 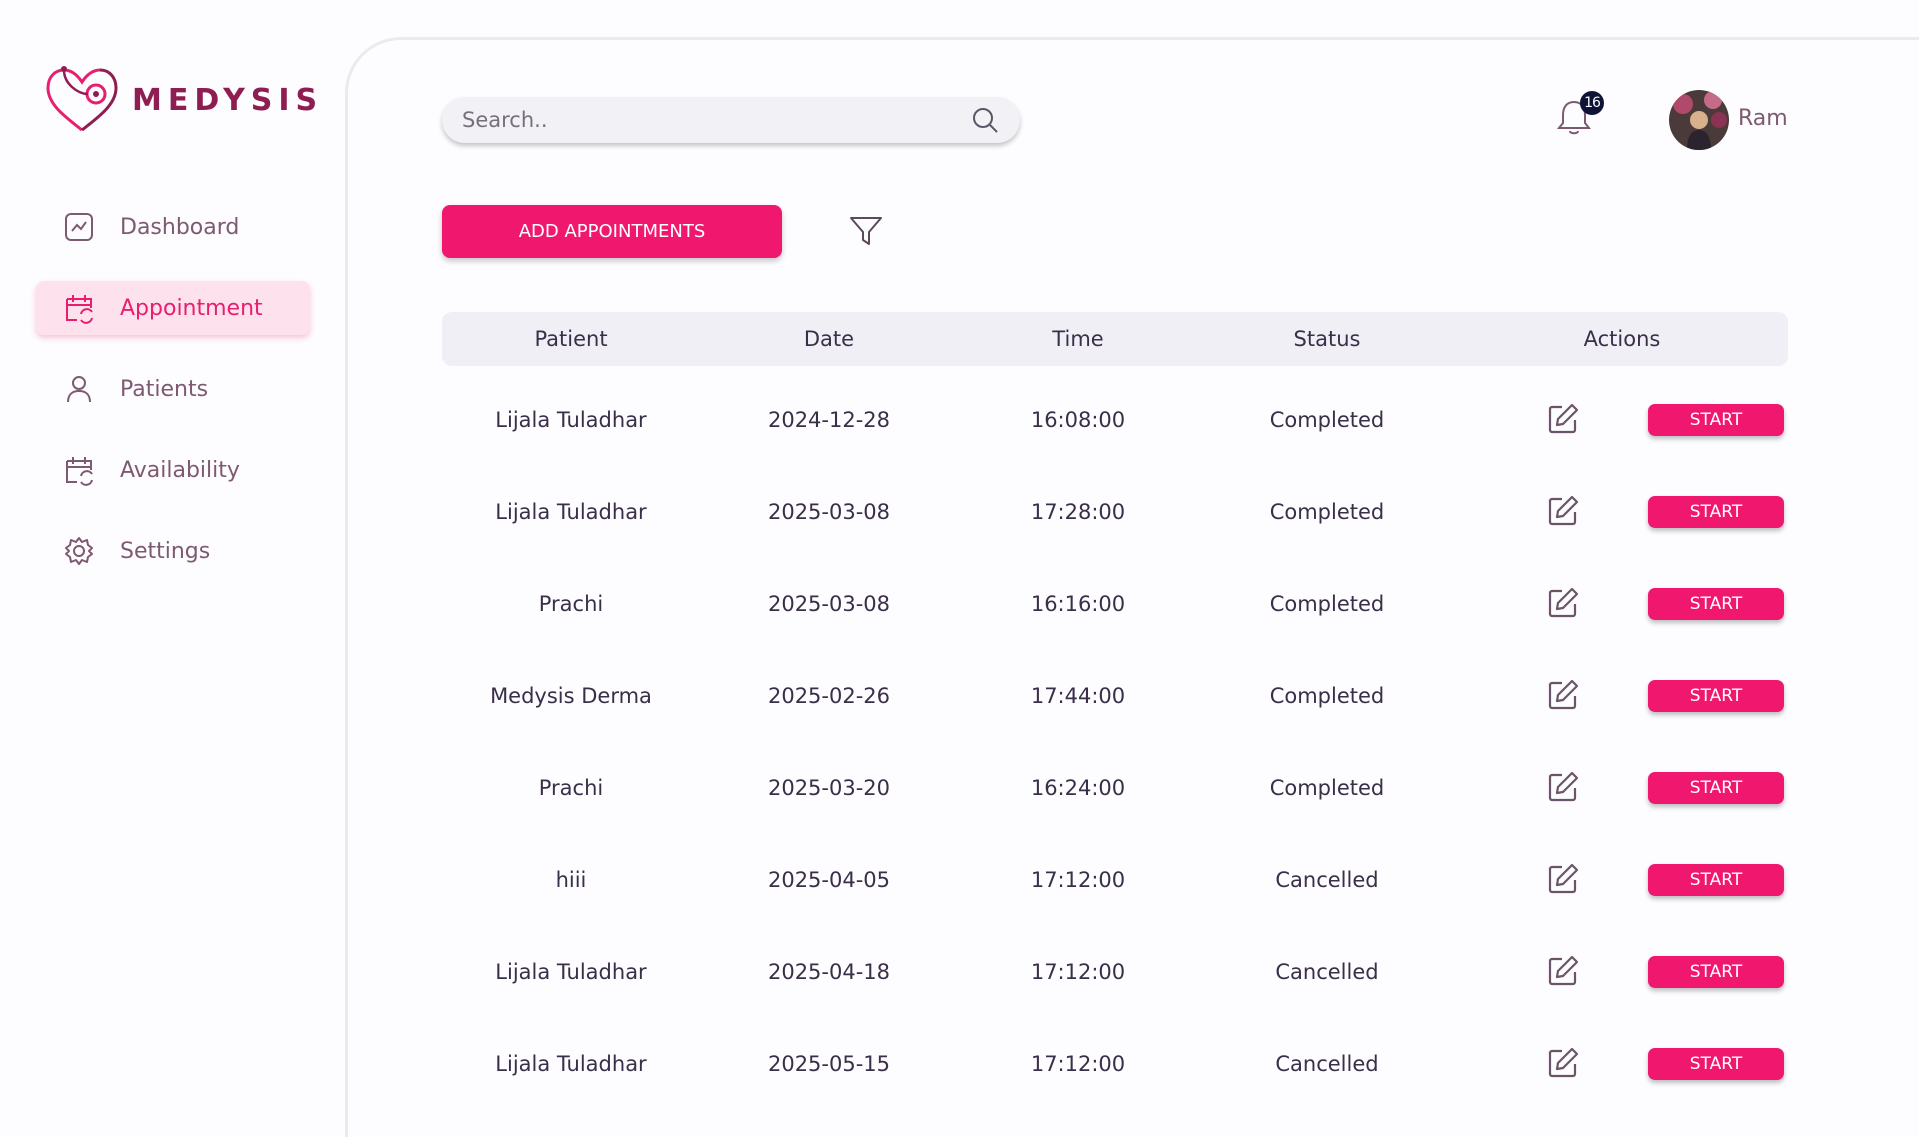 What do you see at coordinates (82, 99) in the screenshot?
I see `stethoscope-heart-icon` at bounding box center [82, 99].